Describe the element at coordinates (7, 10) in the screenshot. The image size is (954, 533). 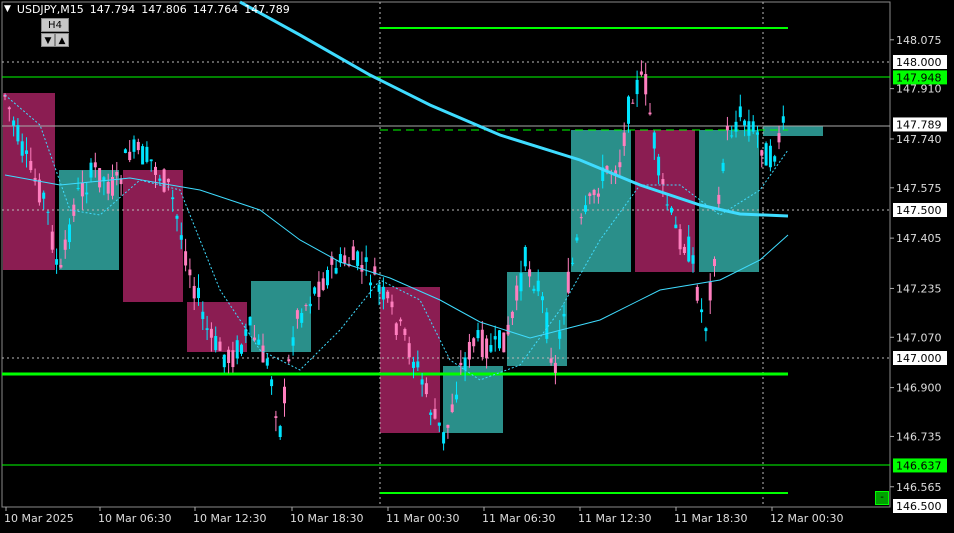
I see `collapse-arrow-icon: ▼` at that location.